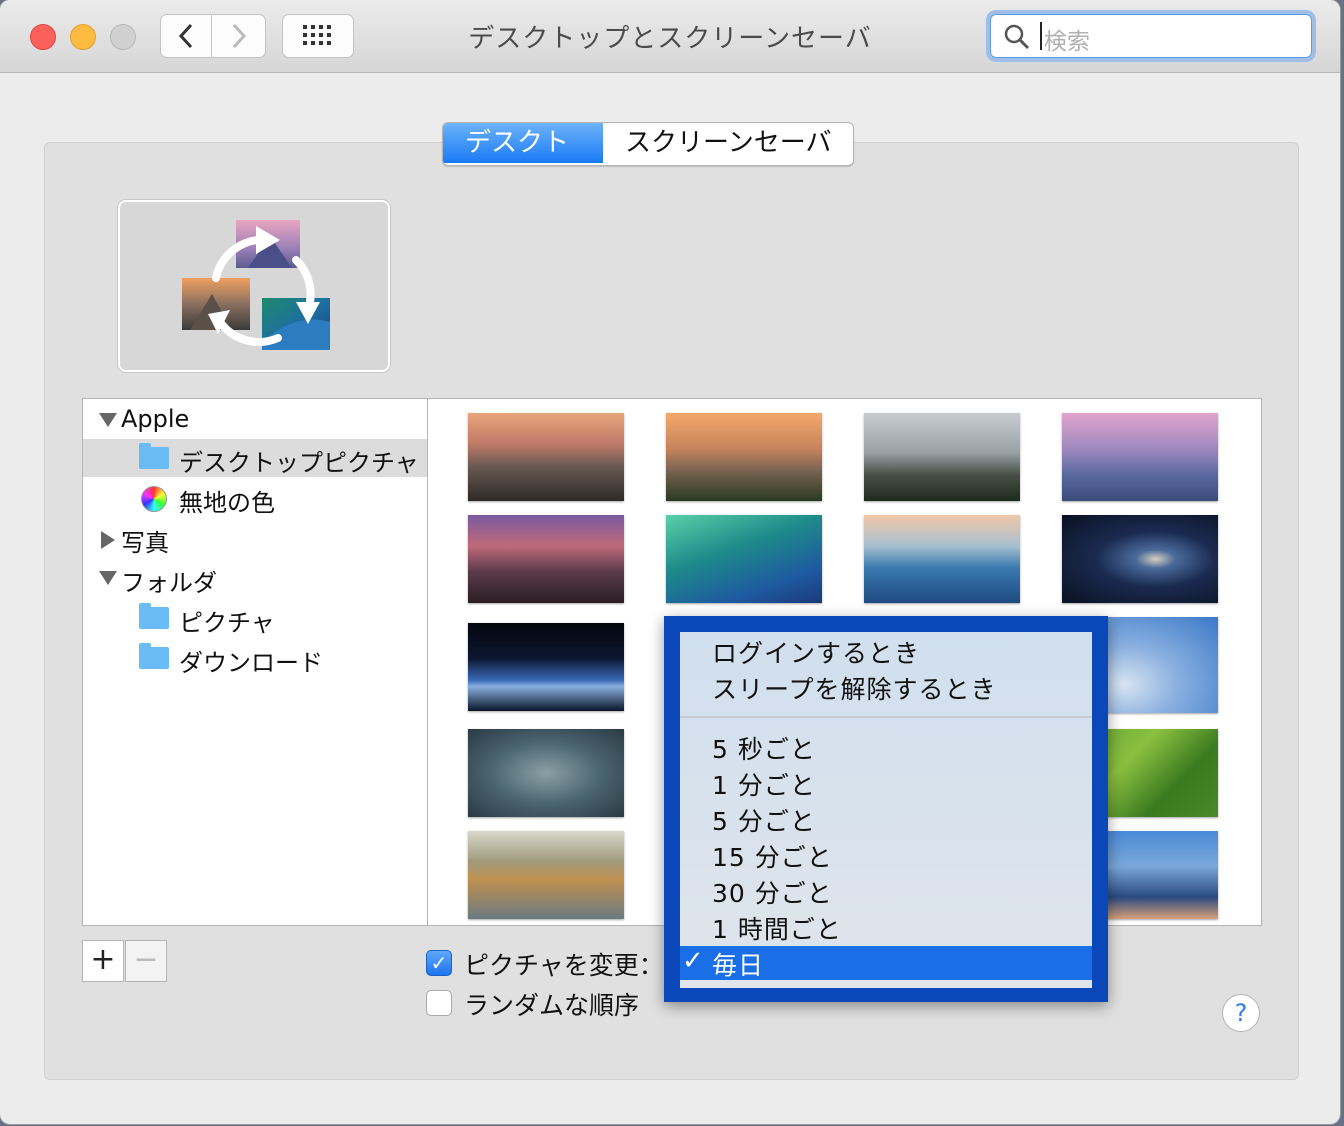  I want to click on help-button: ?, so click(1241, 1013).